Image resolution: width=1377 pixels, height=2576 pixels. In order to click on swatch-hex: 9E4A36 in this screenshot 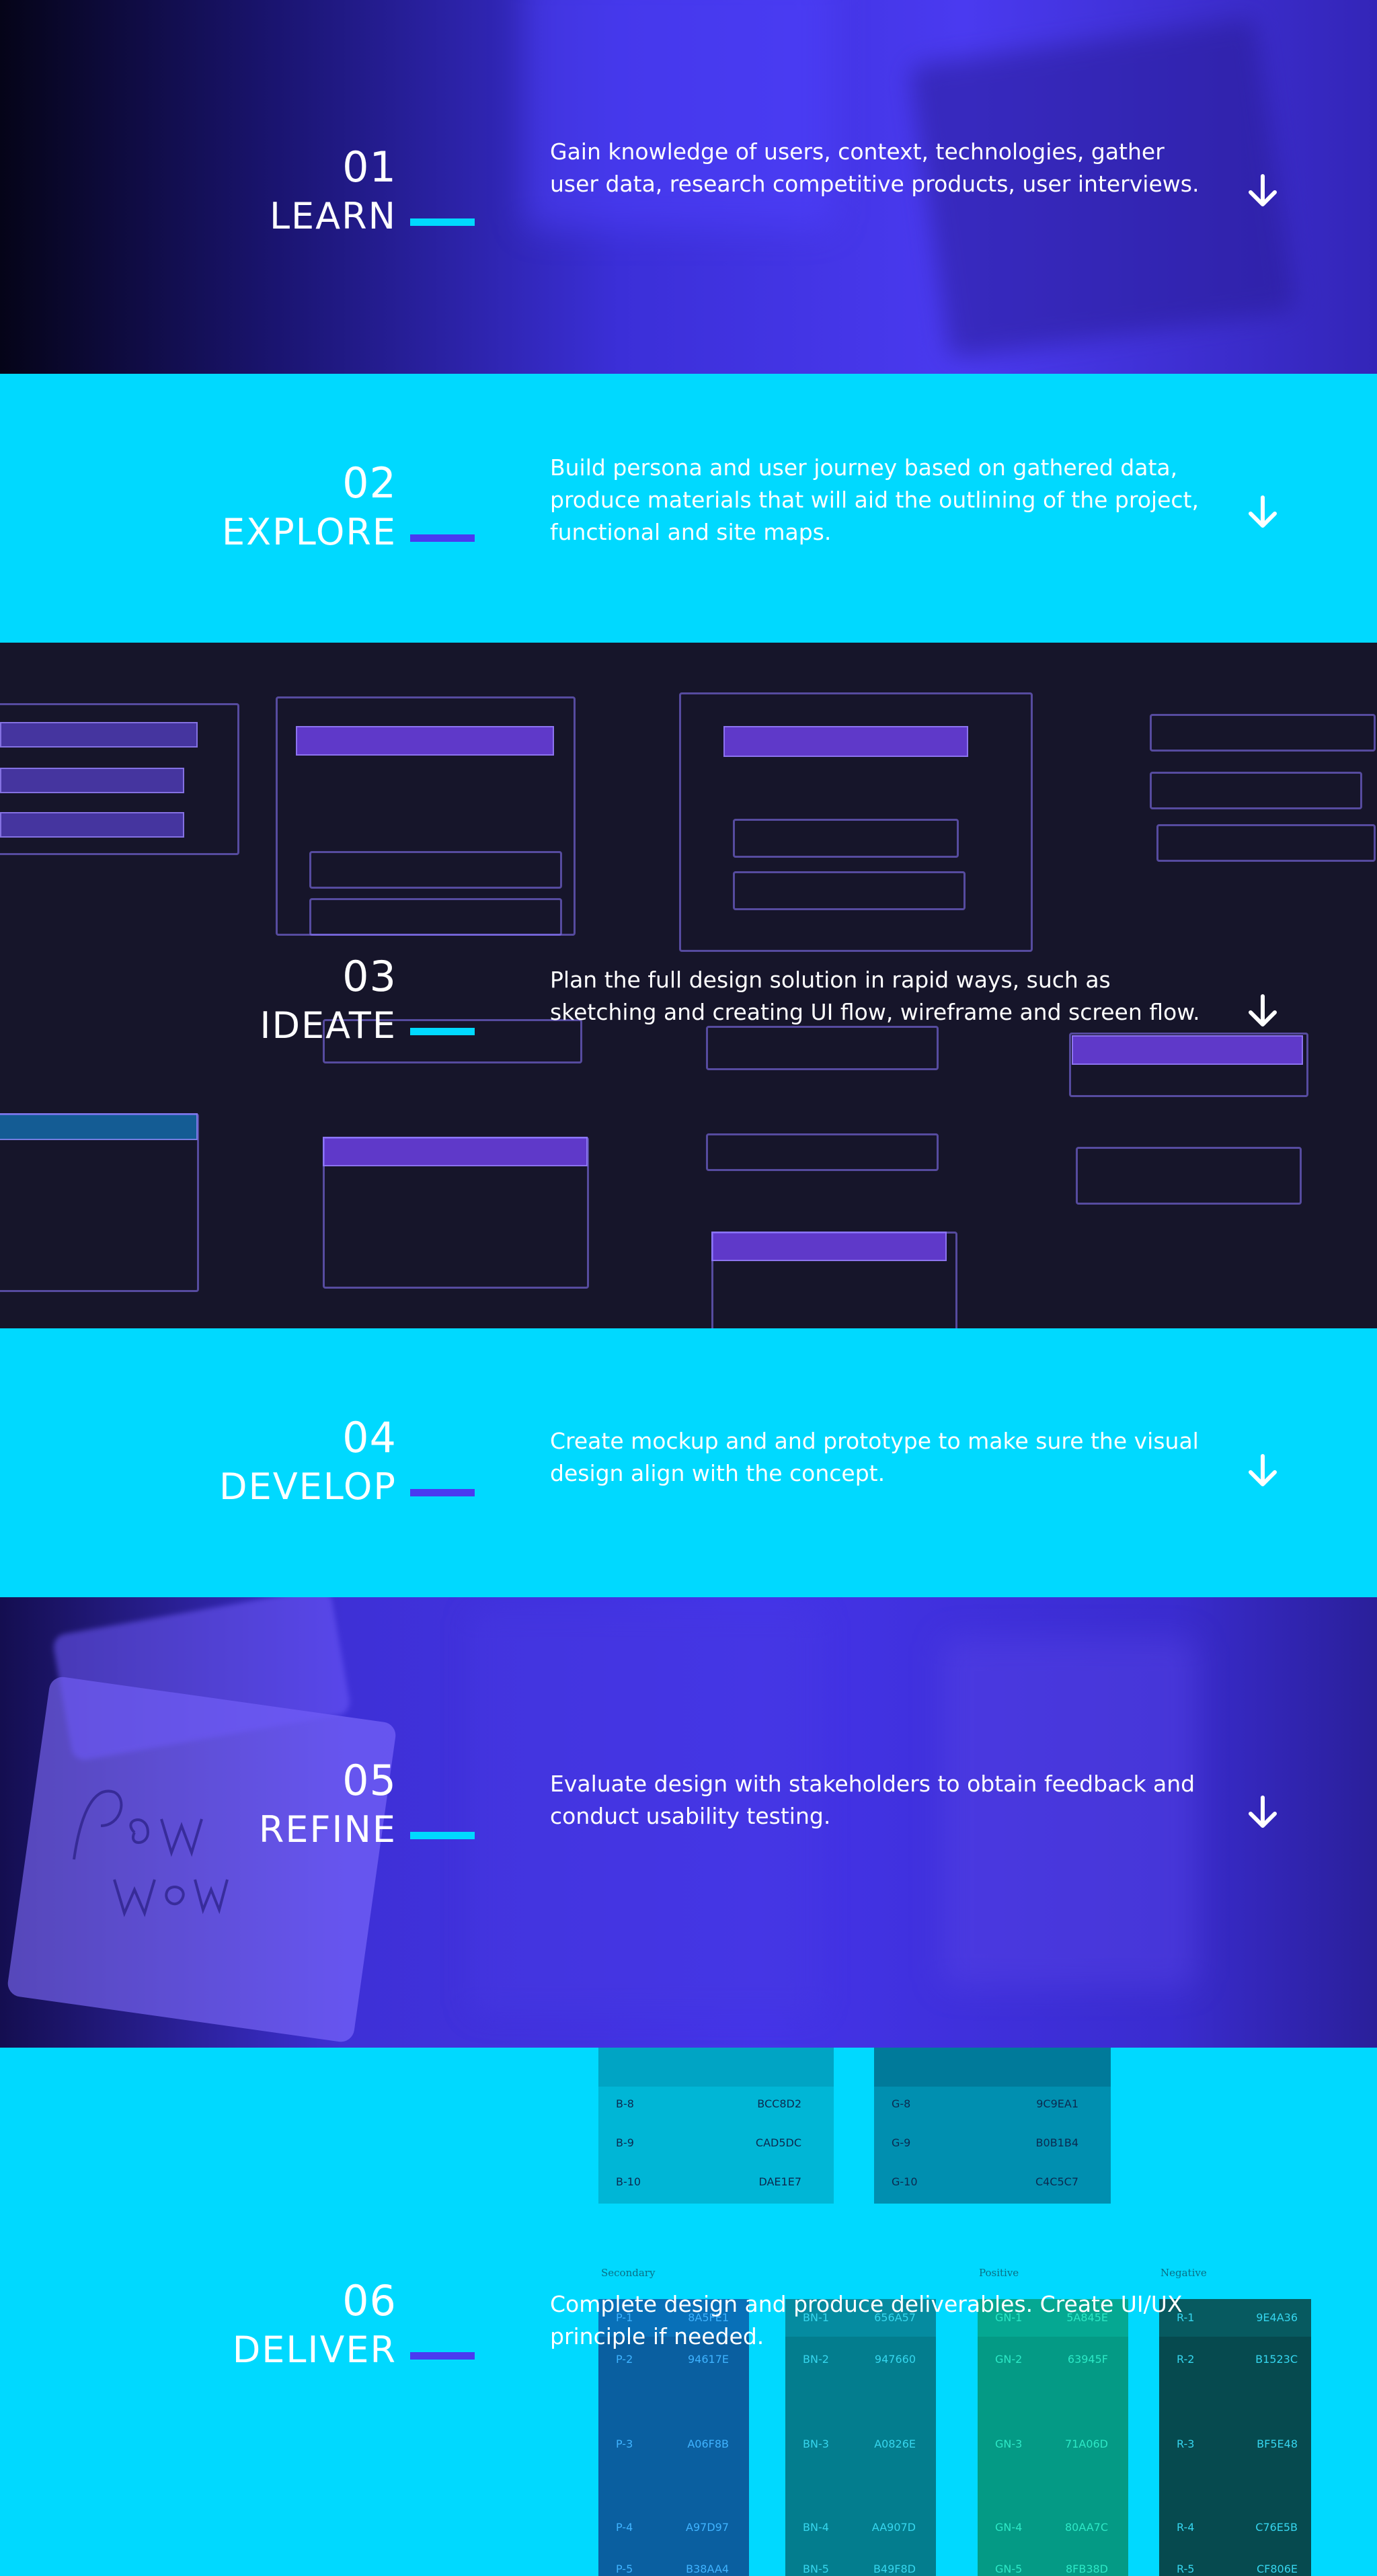, I will do `click(1277, 2317)`.